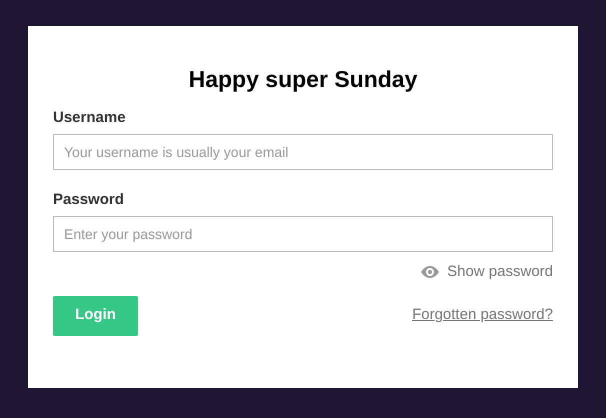 This screenshot has width=606, height=418. Describe the element at coordinates (303, 152) in the screenshot. I see `username-field: Your username is usually your email` at that location.